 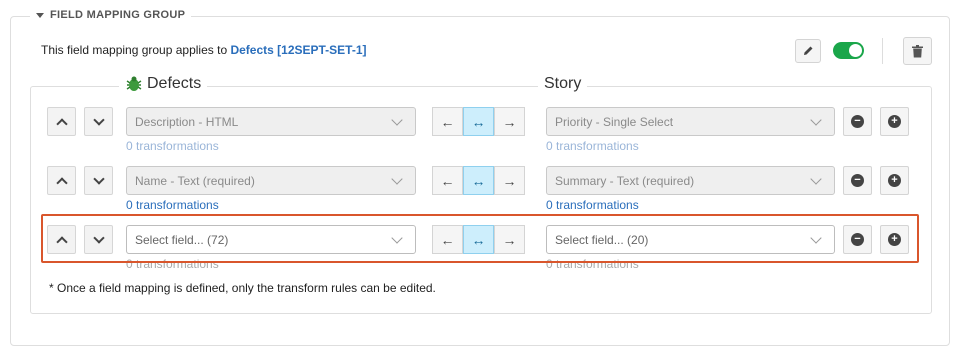 I want to click on edit-button, so click(x=808, y=51).